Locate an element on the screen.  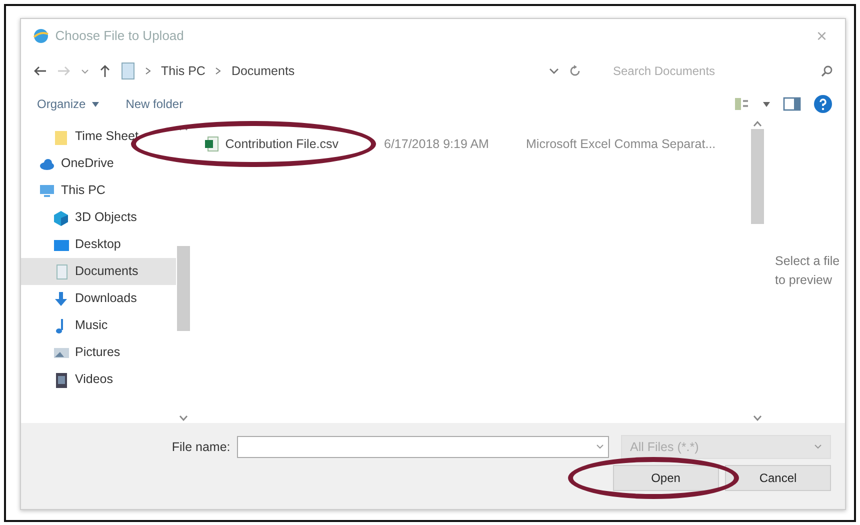
film-icon is located at coordinates (61, 380).